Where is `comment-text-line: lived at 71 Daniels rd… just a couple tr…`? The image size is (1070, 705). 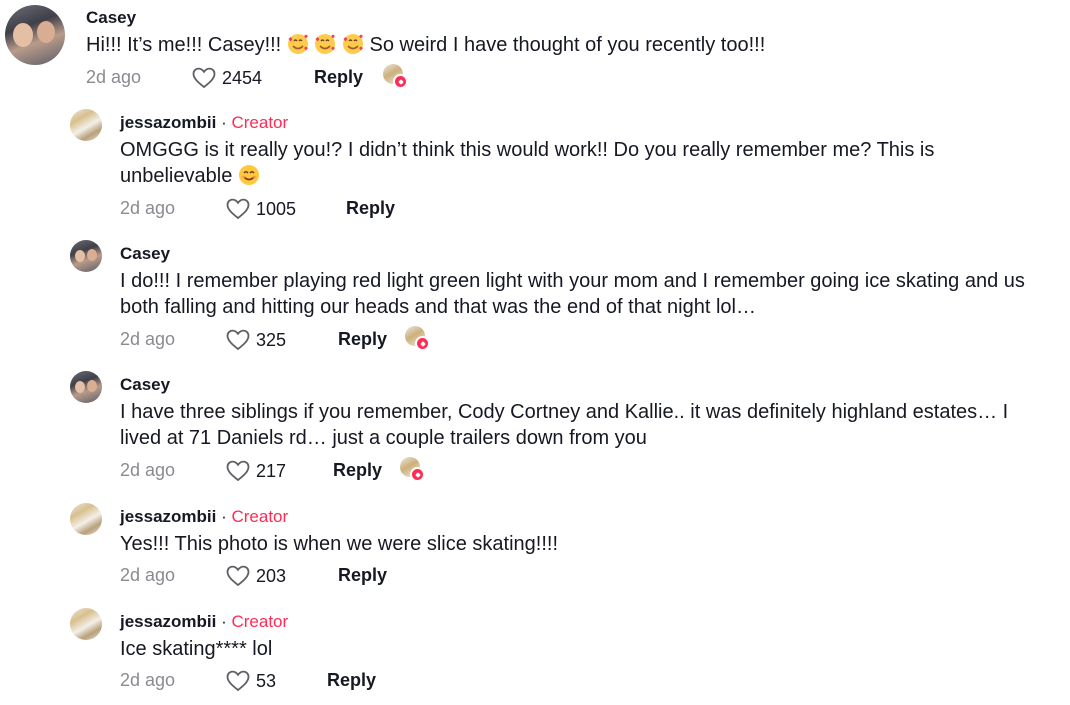 comment-text-line: lived at 71 Daniels rd… just a couple tr… is located at coordinates (383, 438).